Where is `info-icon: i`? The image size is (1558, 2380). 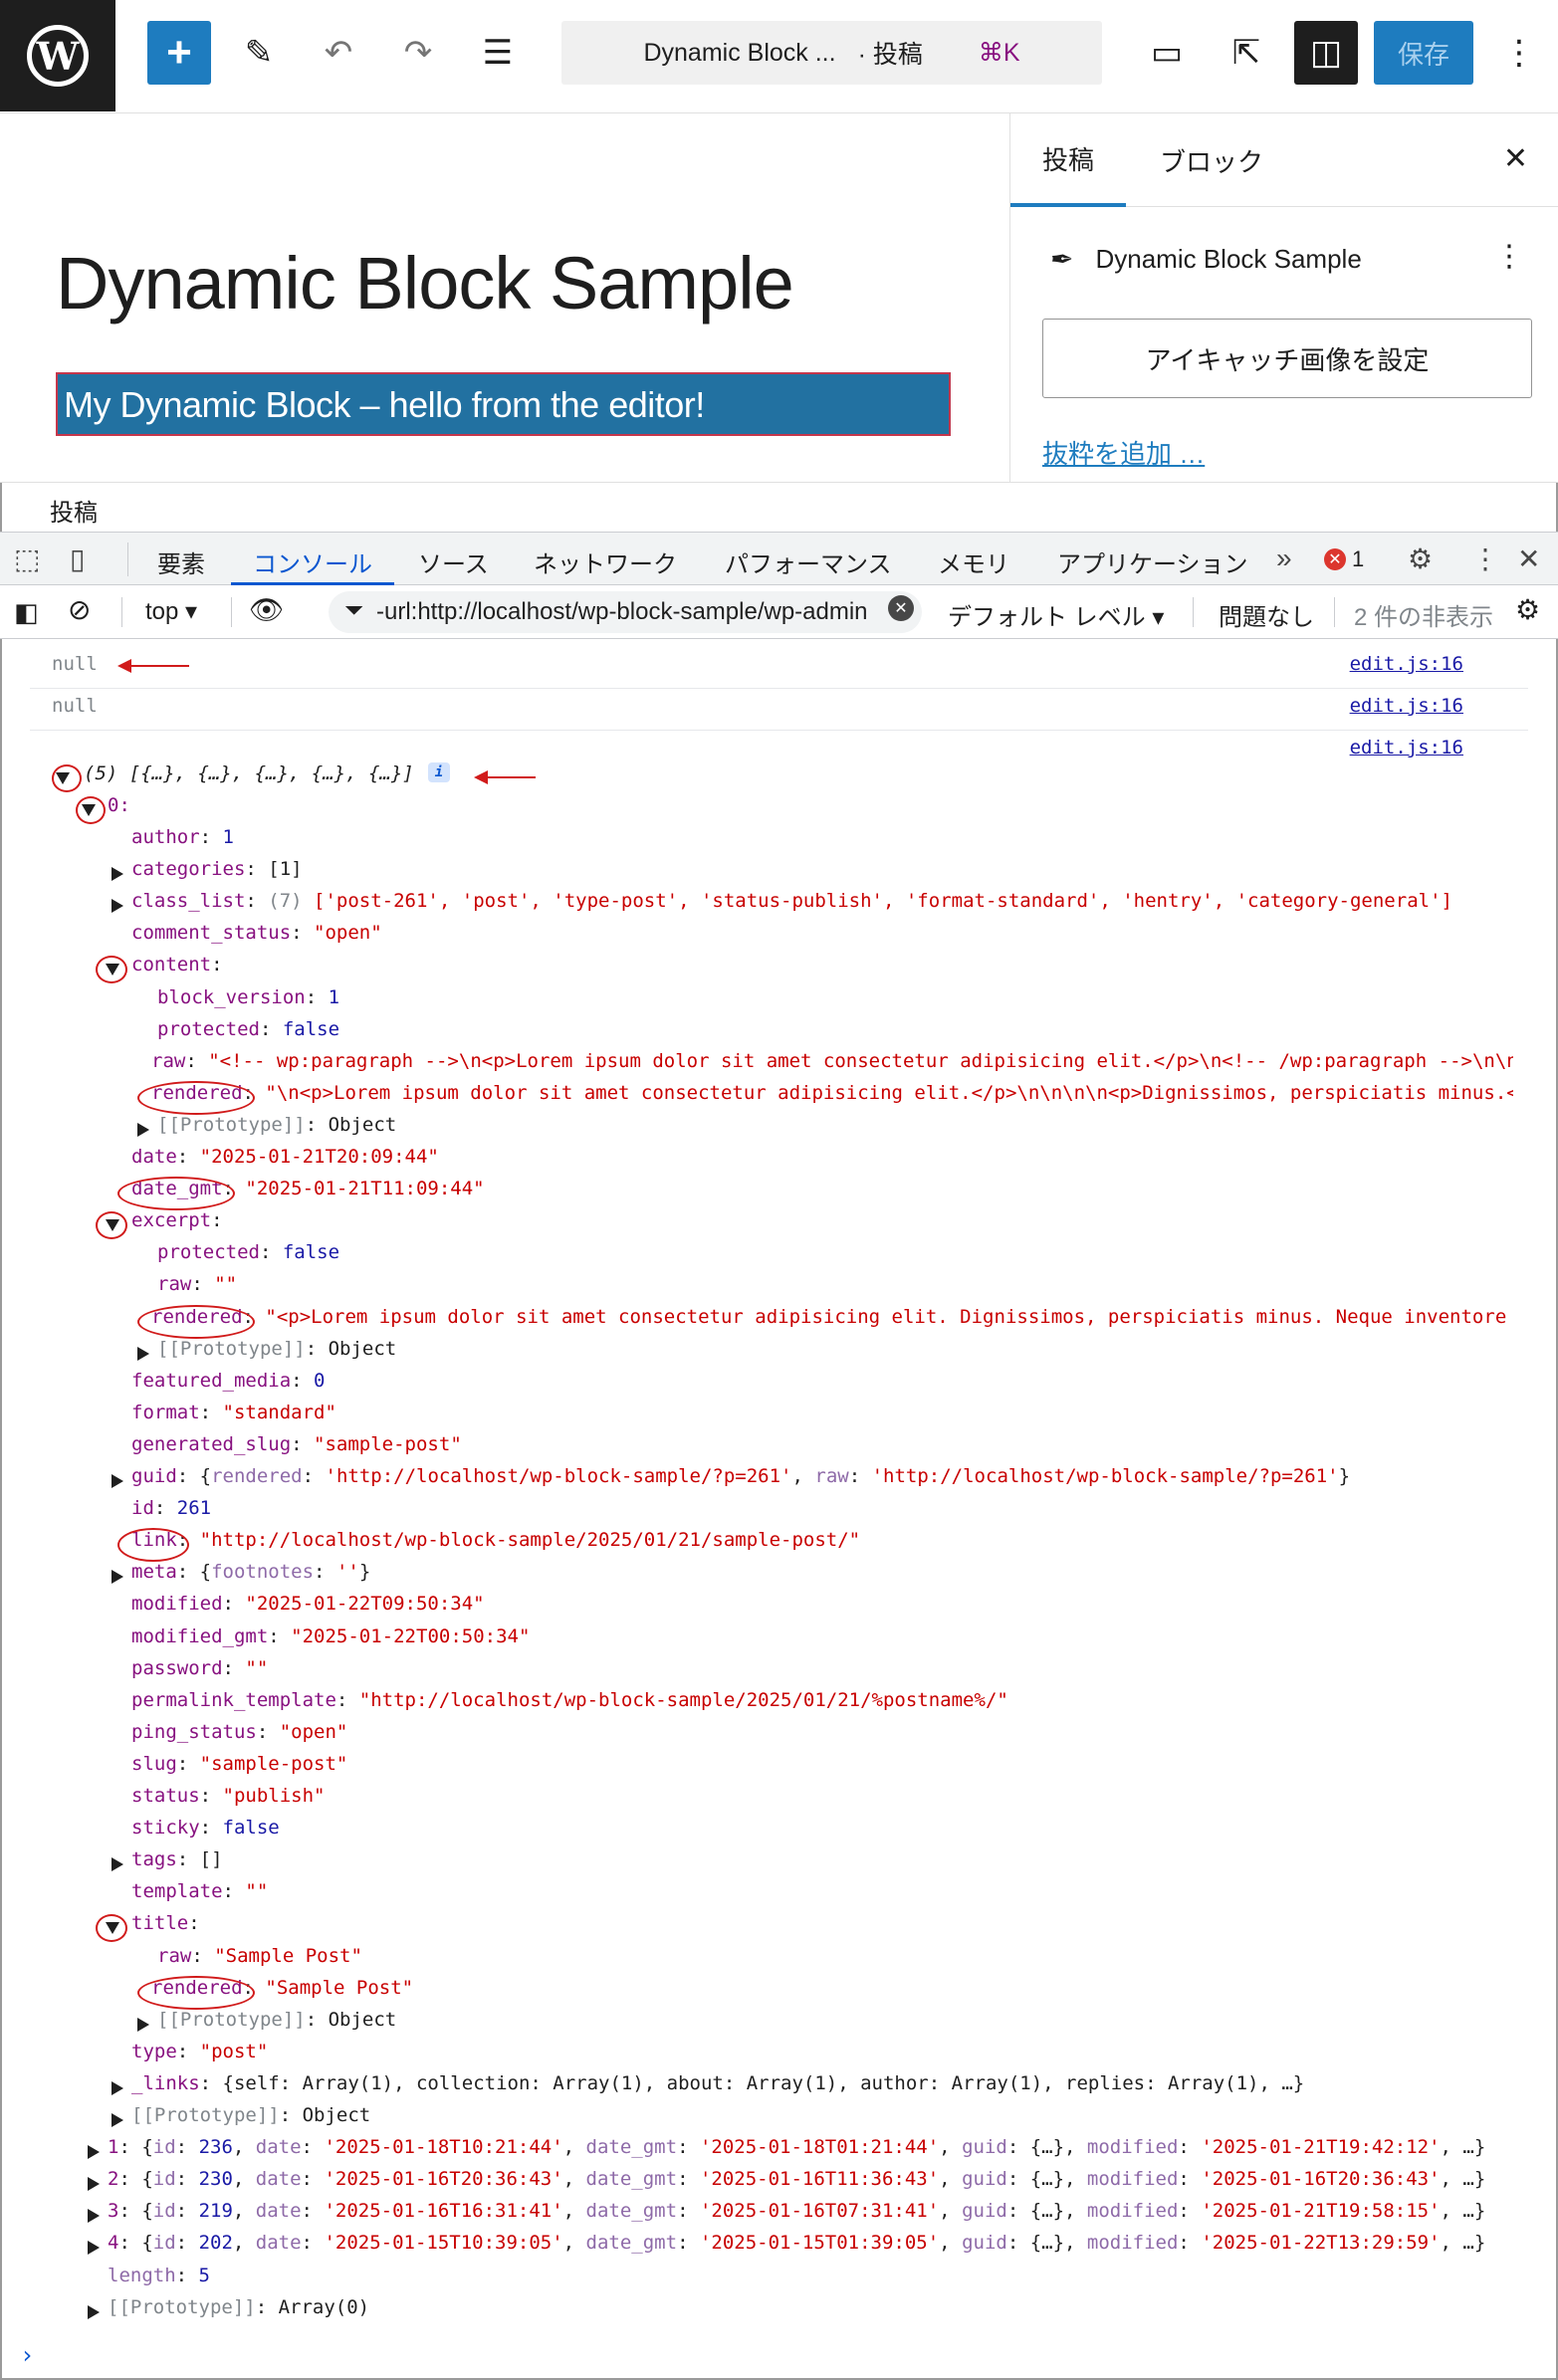 info-icon: i is located at coordinates (439, 772).